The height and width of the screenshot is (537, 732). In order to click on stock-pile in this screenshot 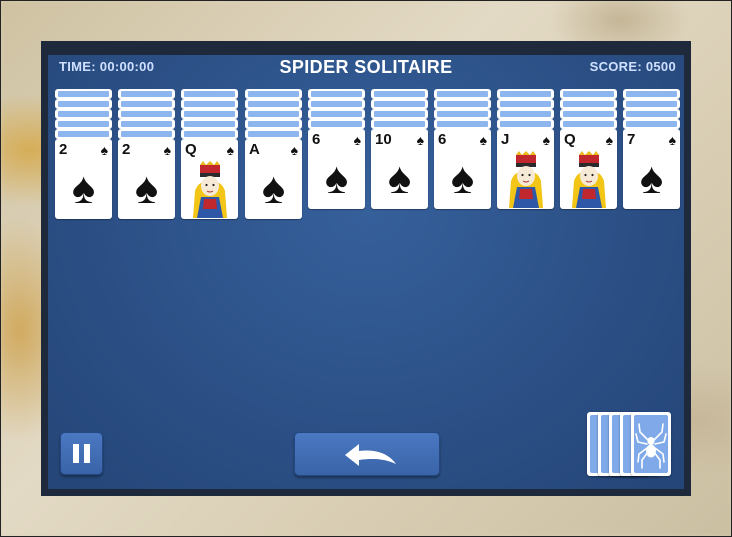, I will do `click(633, 445)`.